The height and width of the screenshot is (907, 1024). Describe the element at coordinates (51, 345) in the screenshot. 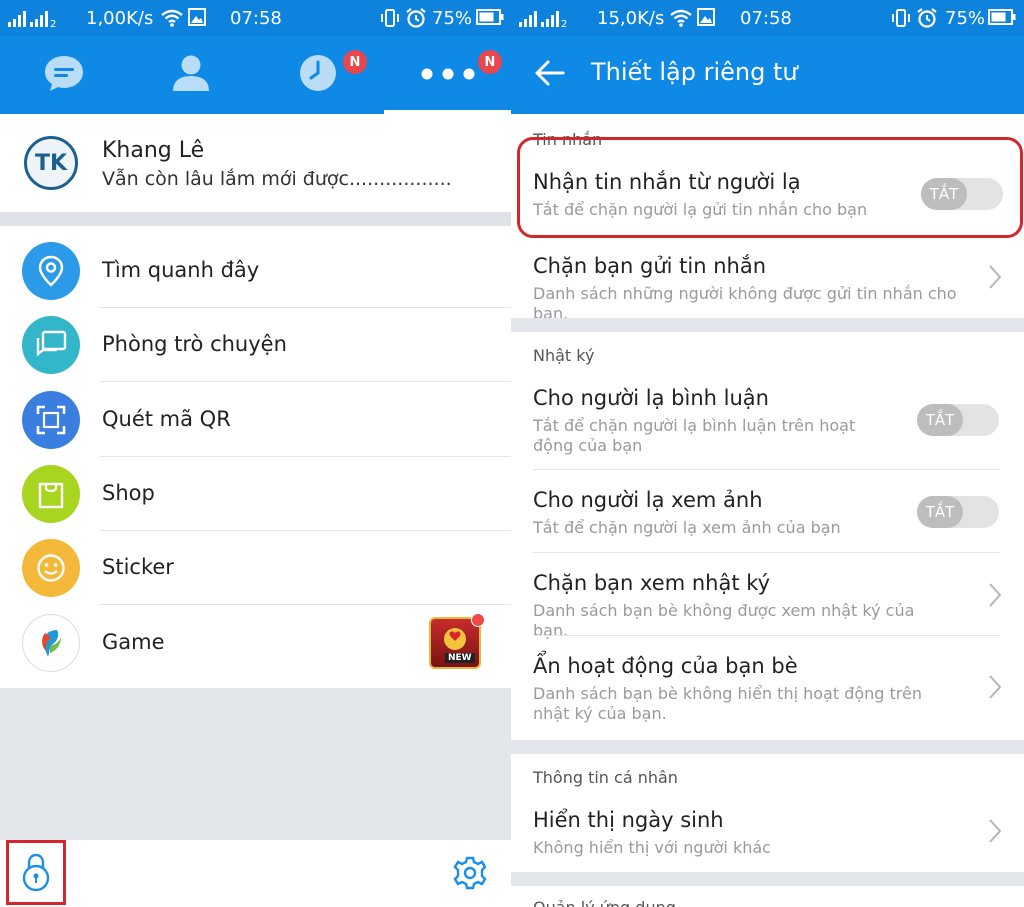

I see `chat-rooms-icon` at that location.